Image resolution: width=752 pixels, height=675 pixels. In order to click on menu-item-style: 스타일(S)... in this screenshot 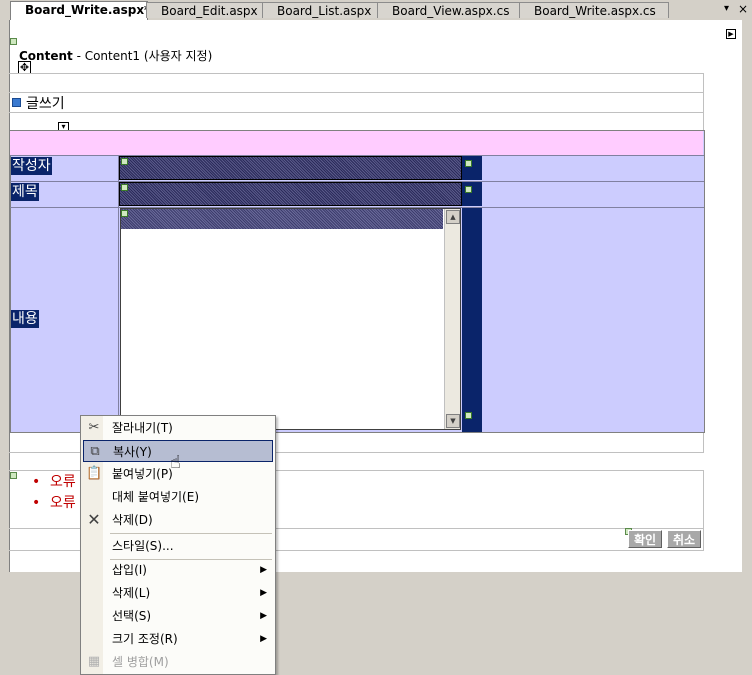, I will do `click(178, 546)`.